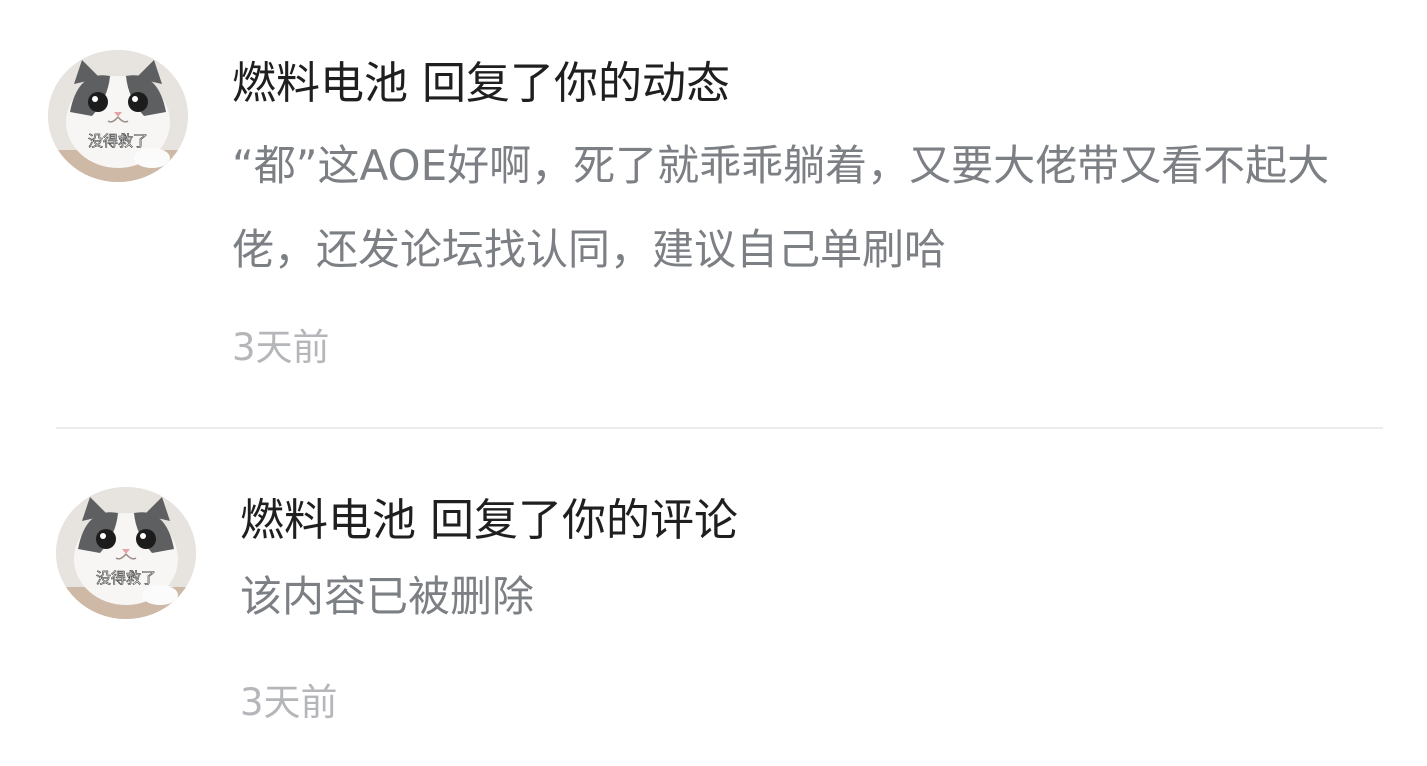 This screenshot has height=766, width=1427. I want to click on notification-title: 燃料电池 回复了你的动态, so click(481, 84).